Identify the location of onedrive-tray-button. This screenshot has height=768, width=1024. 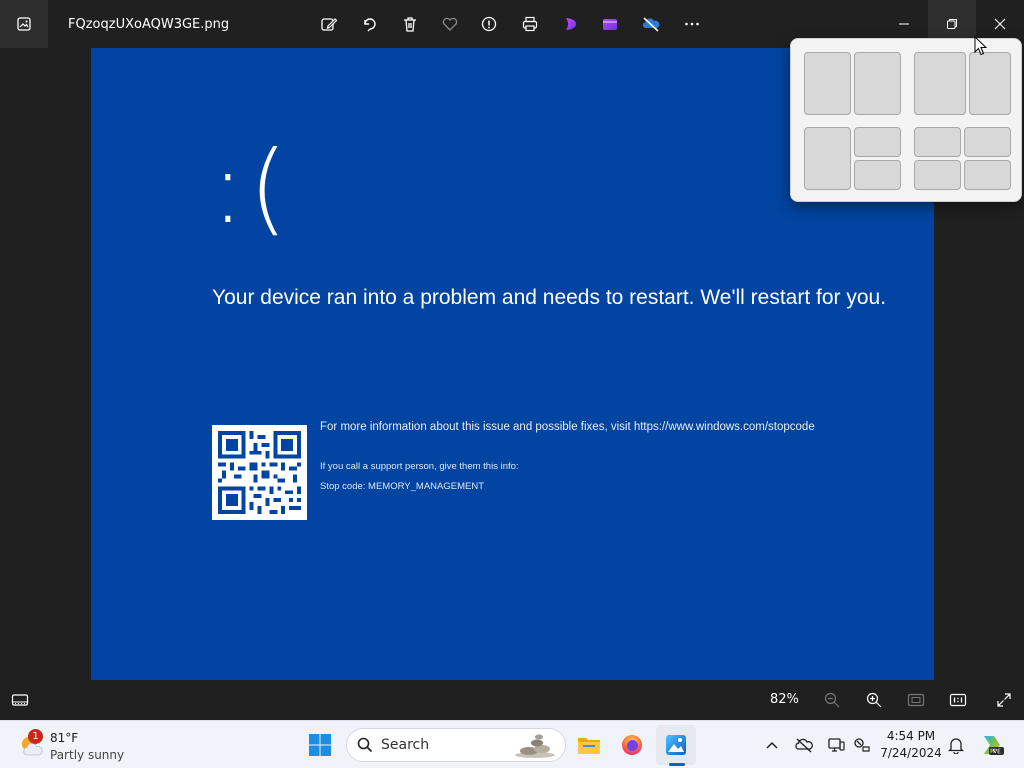
(804, 745).